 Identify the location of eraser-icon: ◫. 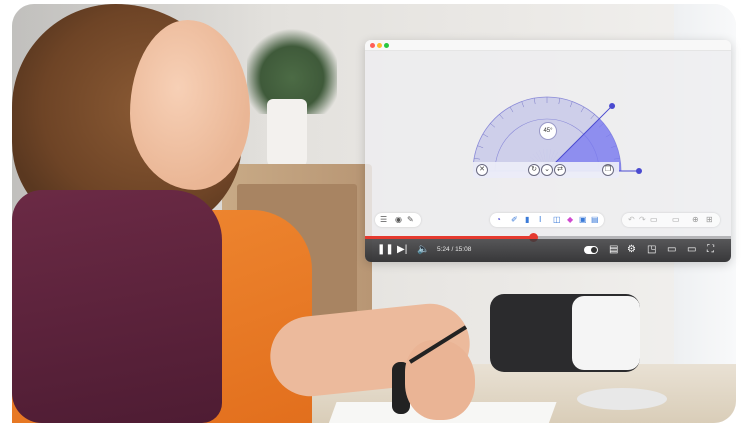
(557, 220).